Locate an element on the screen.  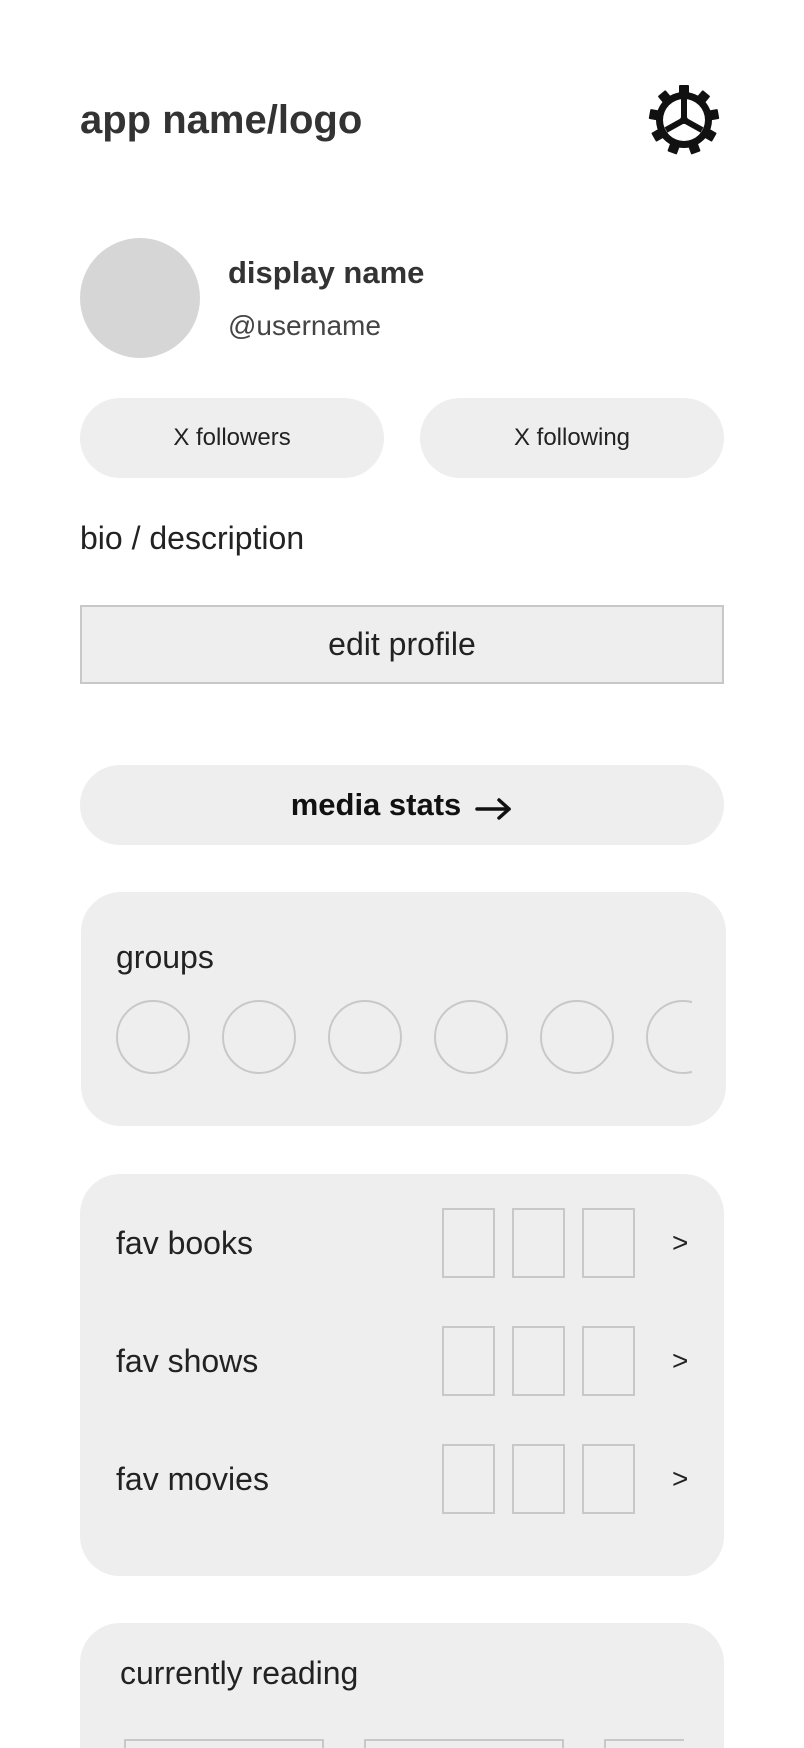
fav-books-chevron: > is located at coordinates (680, 1243).